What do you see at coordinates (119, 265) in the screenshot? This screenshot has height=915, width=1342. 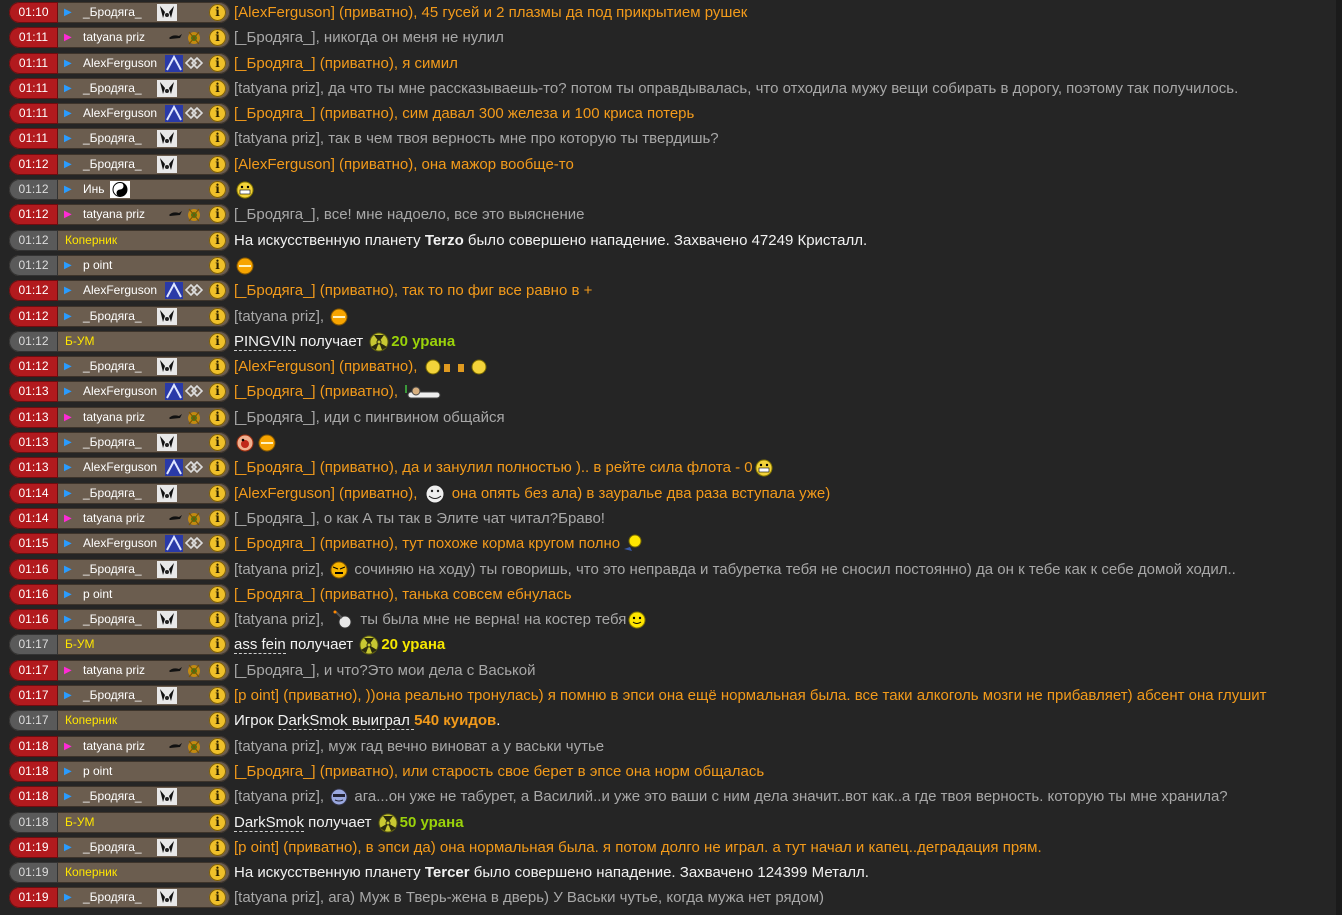 I see `sender-badge: 01:12 ▶ p oint i` at bounding box center [119, 265].